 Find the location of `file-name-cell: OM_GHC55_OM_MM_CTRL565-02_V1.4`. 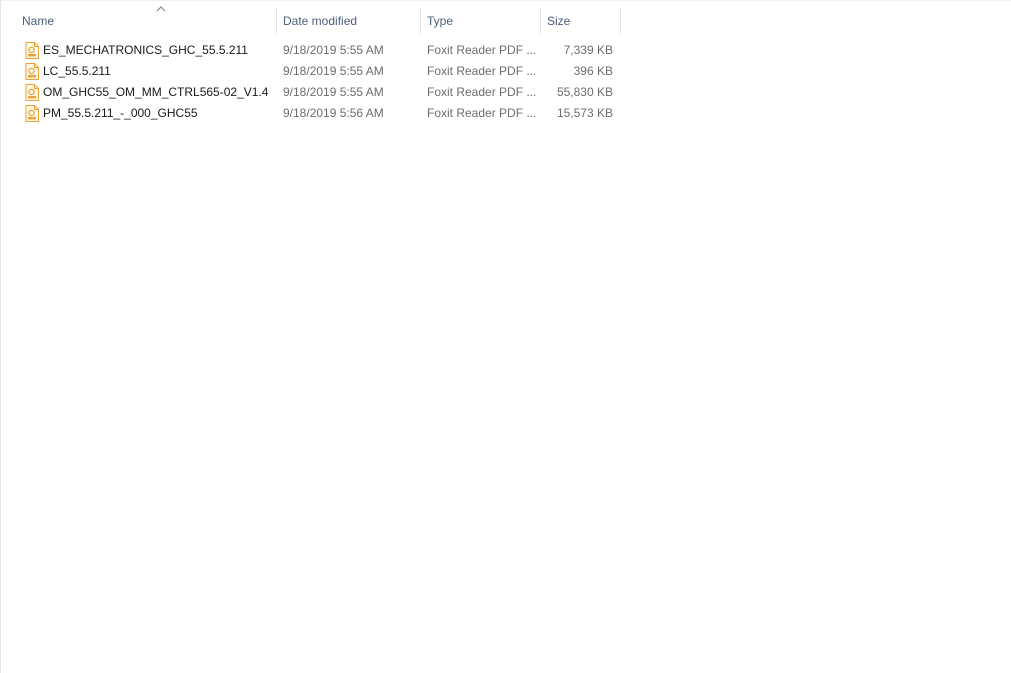

file-name-cell: OM_GHC55_OM_MM_CTRL565-02_V1.4 is located at coordinates (148, 92).